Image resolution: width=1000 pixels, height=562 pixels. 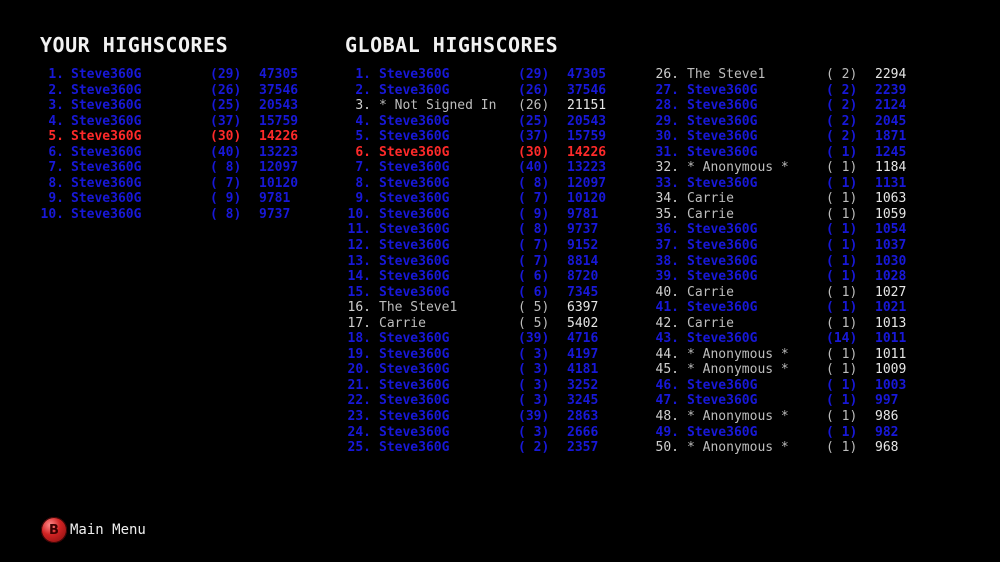 I want to click on score-row: 10. Steve360G ( 8) 9737, so click(x=178, y=215).